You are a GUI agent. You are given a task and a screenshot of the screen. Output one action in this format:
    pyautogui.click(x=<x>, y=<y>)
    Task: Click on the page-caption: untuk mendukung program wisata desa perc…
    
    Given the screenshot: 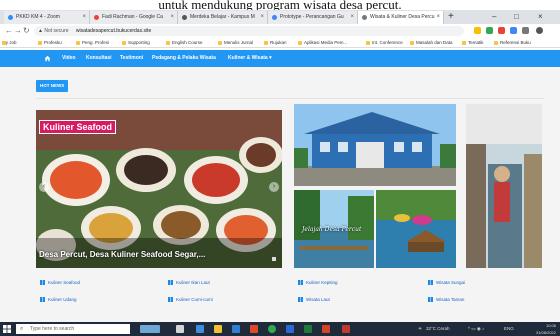 What is the action you would take?
    pyautogui.click(x=280, y=5)
    